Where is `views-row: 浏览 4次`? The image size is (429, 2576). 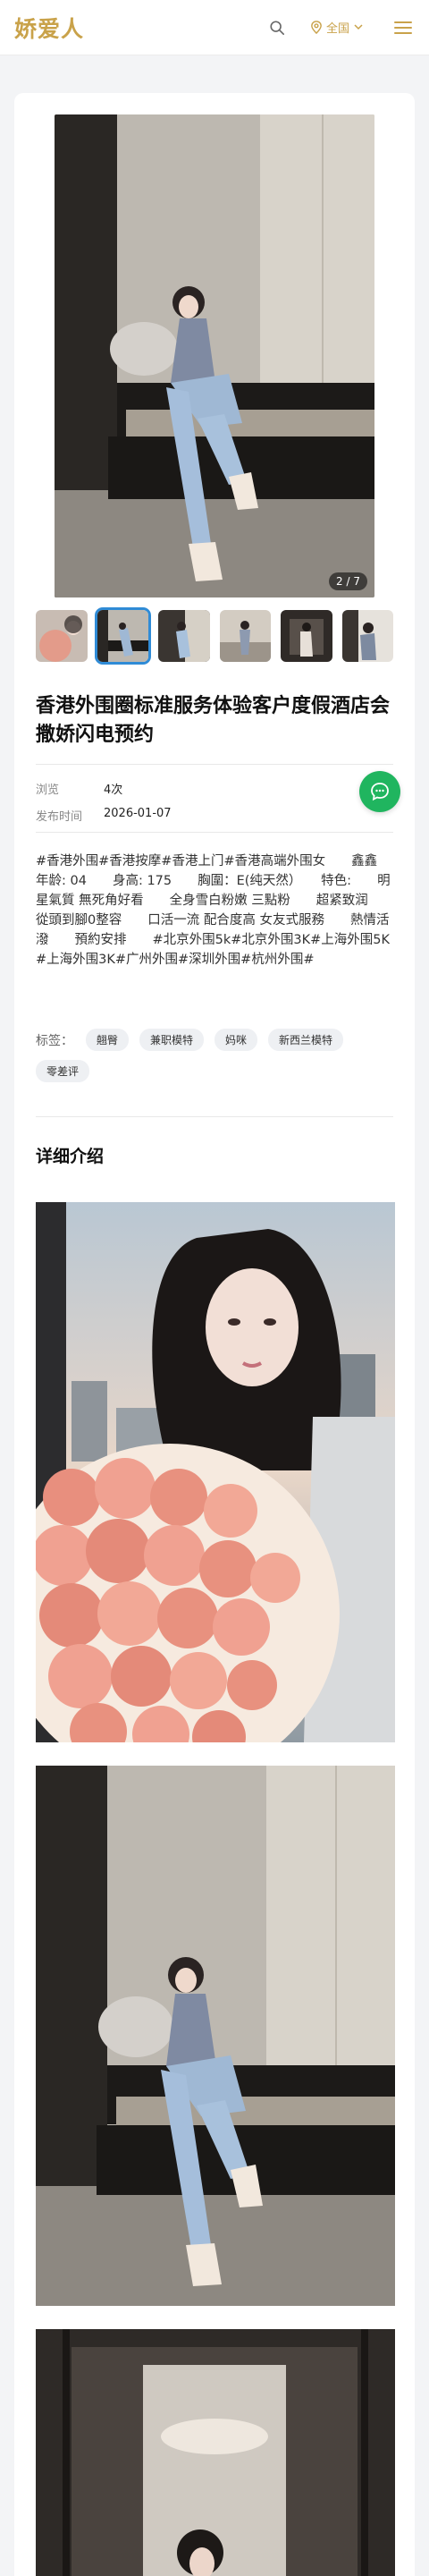 views-row: 浏览 4次 is located at coordinates (79, 788).